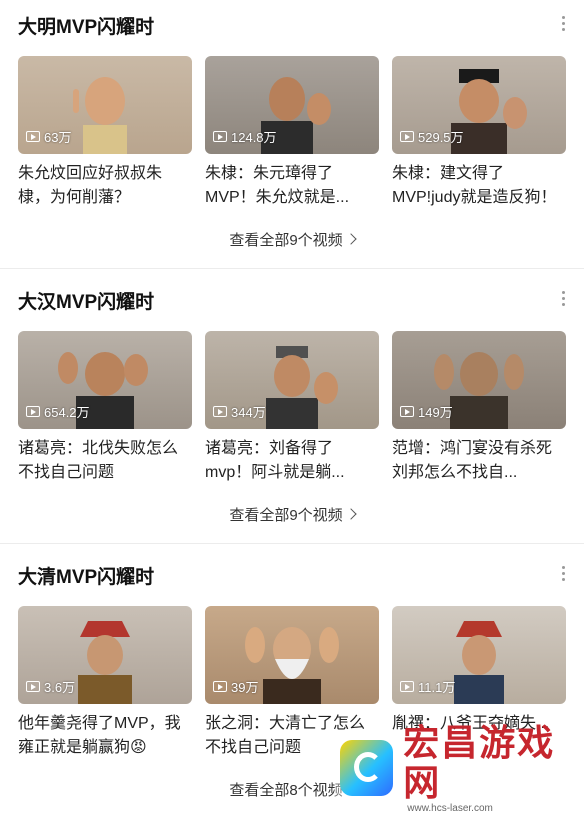 The image size is (584, 814). I want to click on watermark-url: www.hcs-laser.com, so click(450, 808).